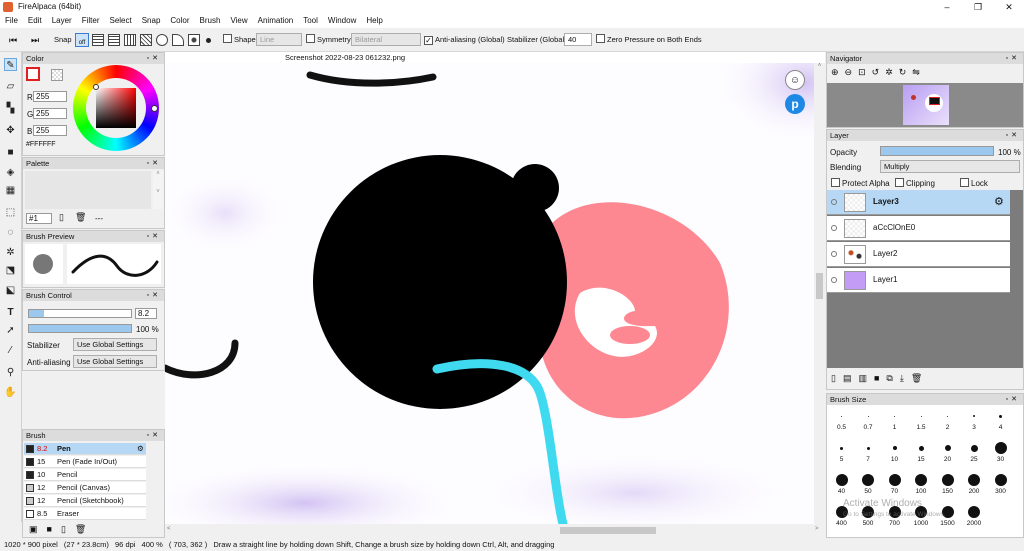  What do you see at coordinates (85, 501) in the screenshot?
I see `brush-item: 12 Pencil (Sketchbook)` at bounding box center [85, 501].